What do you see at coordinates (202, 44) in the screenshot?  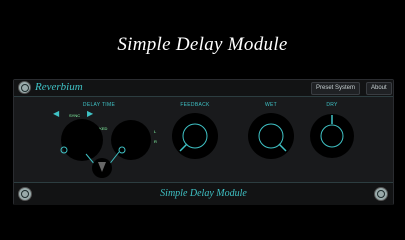 I see `hero-title: Simple Delay Module` at bounding box center [202, 44].